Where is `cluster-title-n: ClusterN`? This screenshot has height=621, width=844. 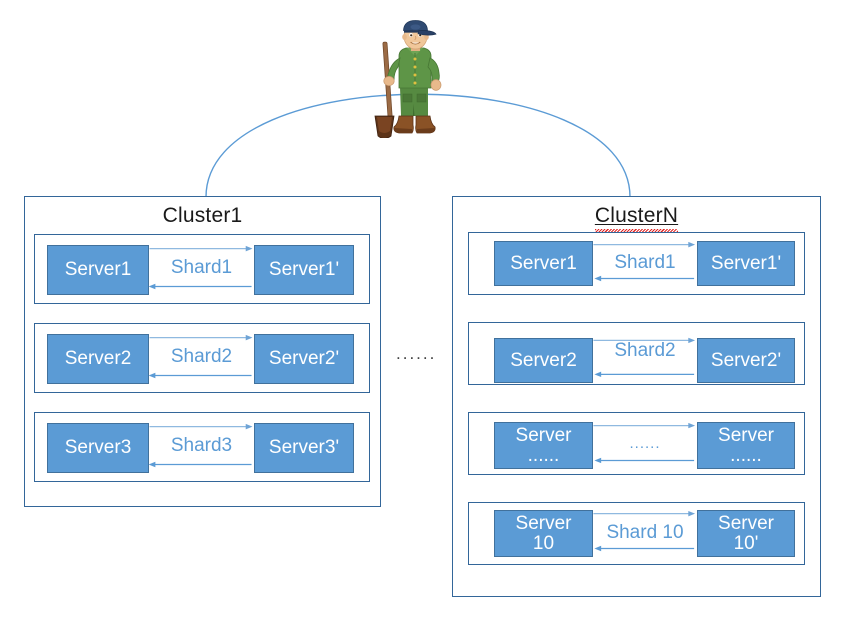 cluster-title-n: ClusterN is located at coordinates (636, 218).